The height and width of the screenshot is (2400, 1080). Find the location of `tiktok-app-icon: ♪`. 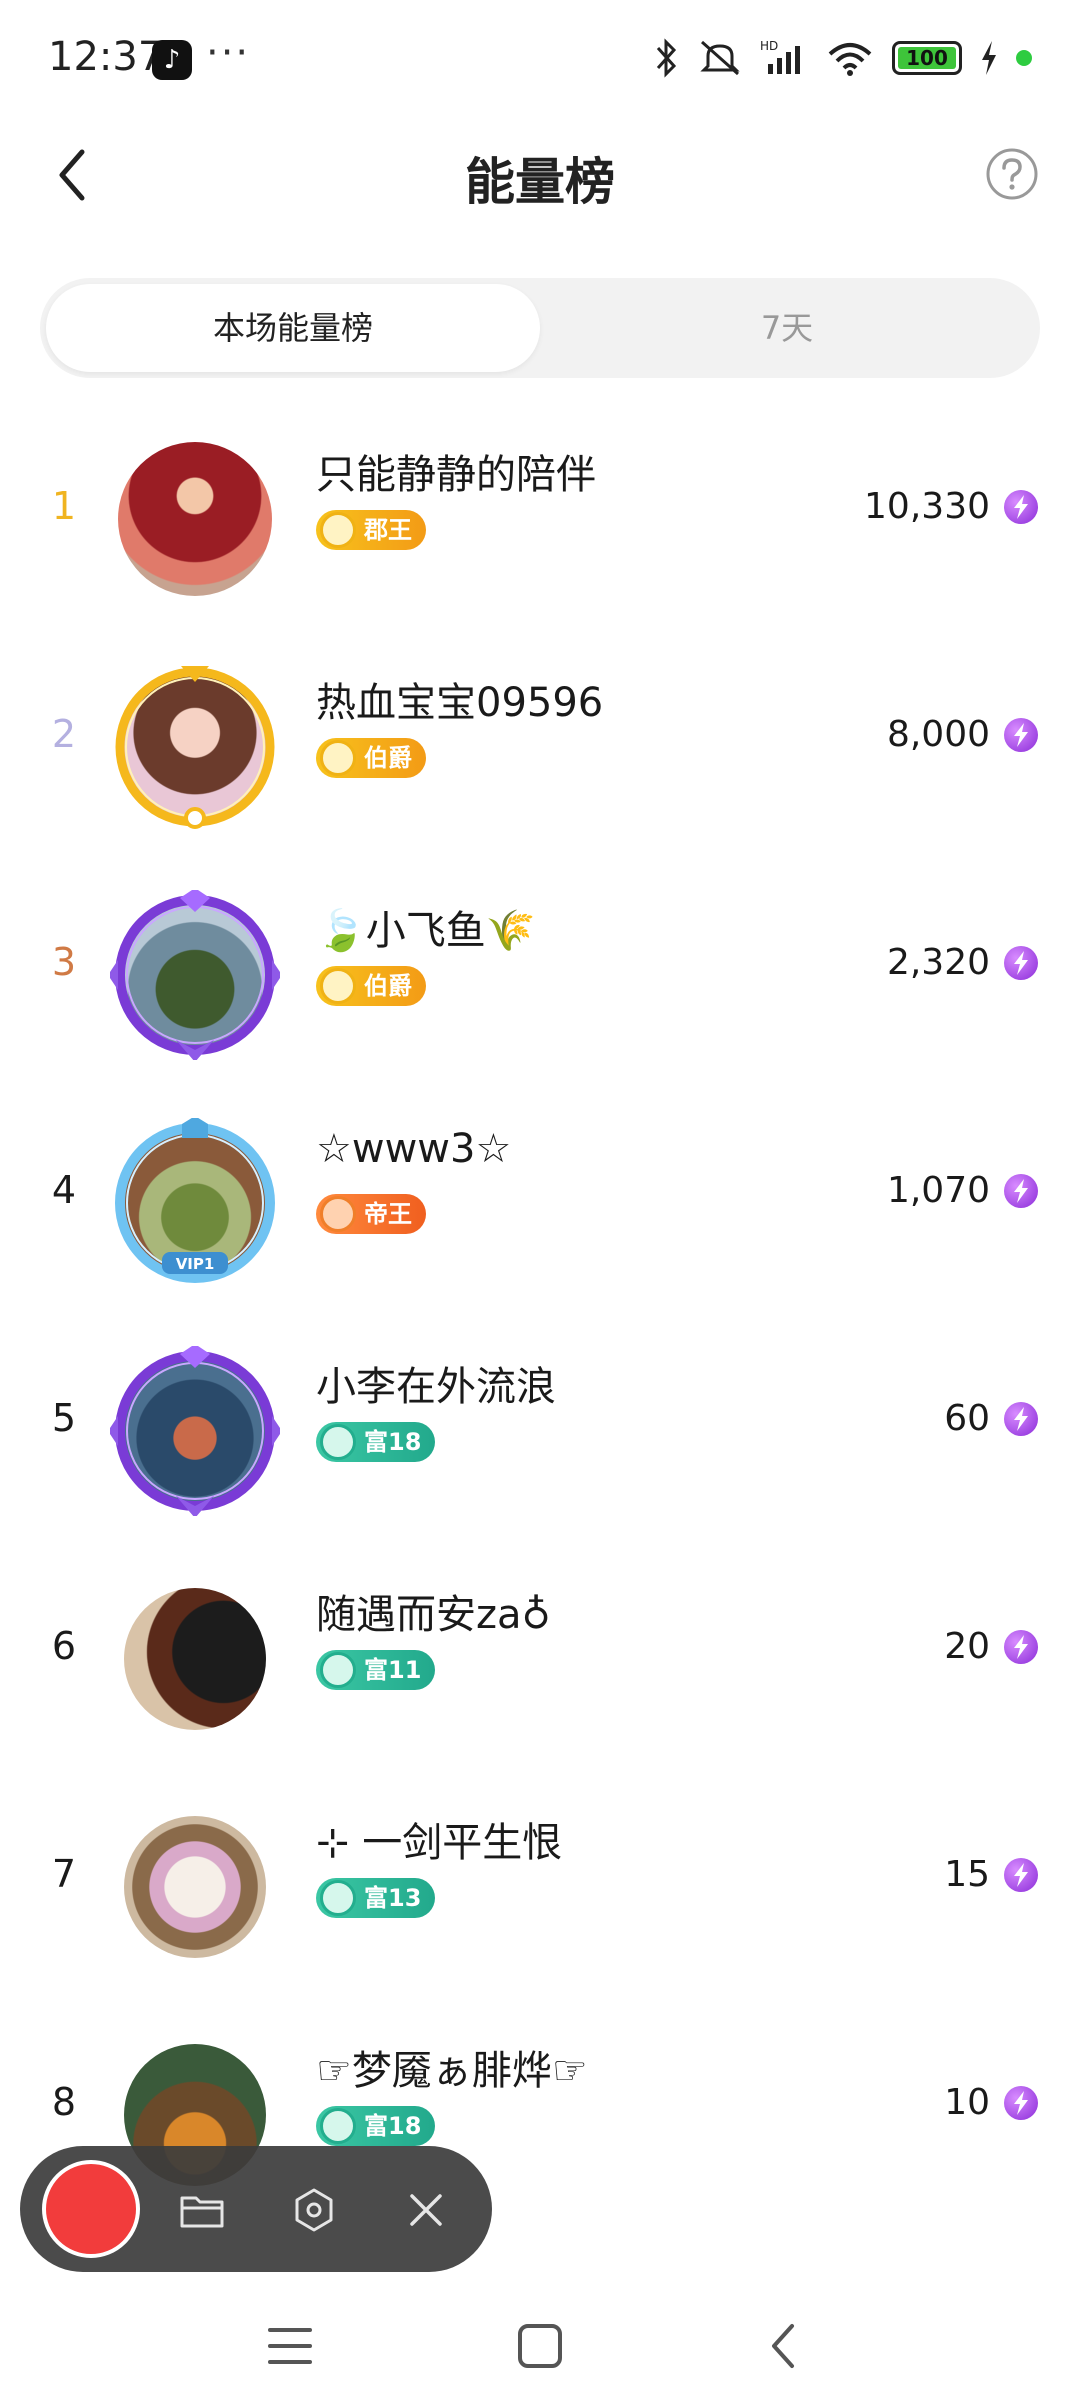

tiktok-app-icon: ♪ is located at coordinates (172, 60).